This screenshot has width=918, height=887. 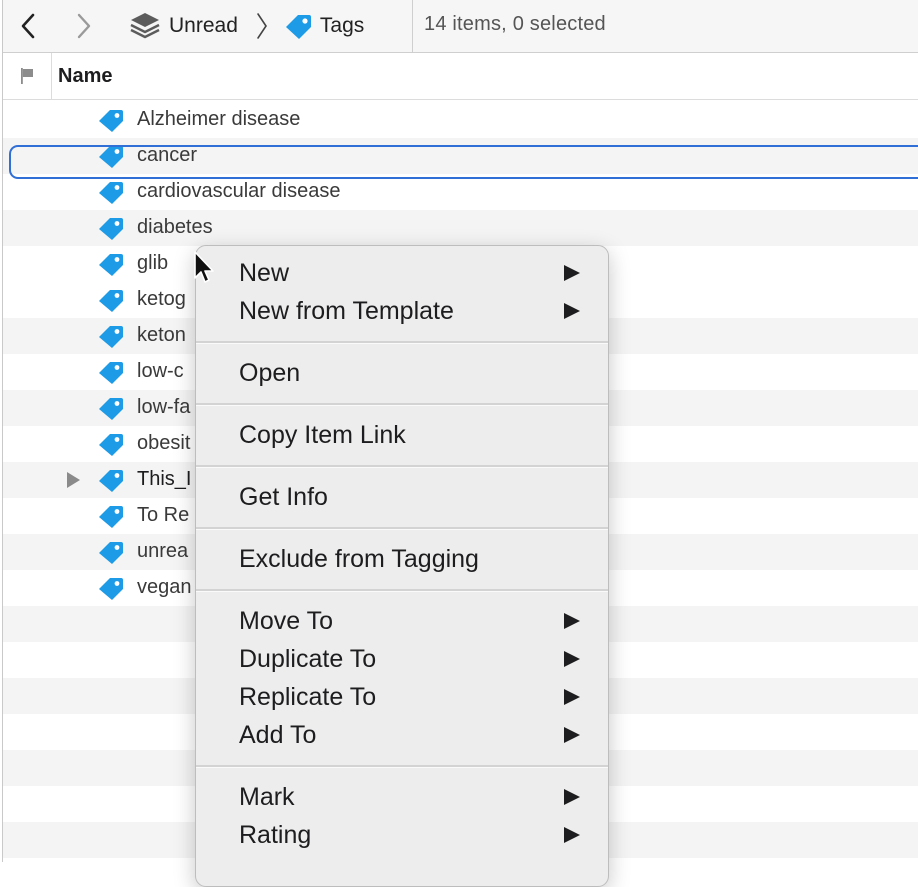 I want to click on menu-item-new-from-template: New from Template, so click(x=402, y=311).